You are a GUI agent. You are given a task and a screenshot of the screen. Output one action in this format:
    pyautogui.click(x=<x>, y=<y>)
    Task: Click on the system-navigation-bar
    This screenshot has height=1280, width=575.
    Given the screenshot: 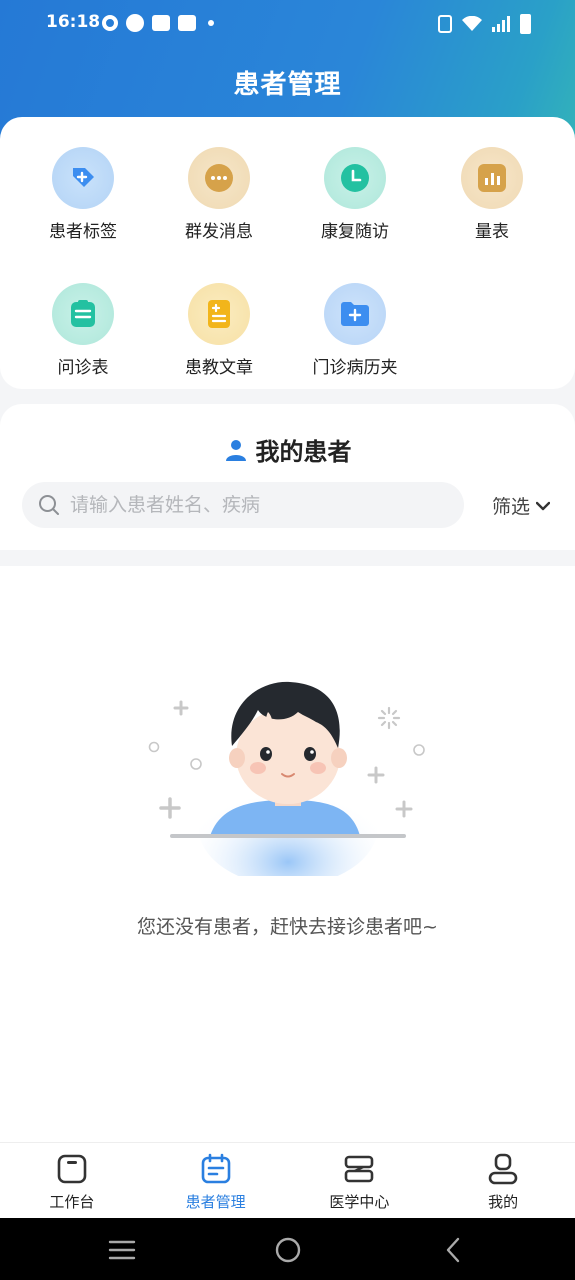 What is the action you would take?
    pyautogui.click(x=287, y=1249)
    